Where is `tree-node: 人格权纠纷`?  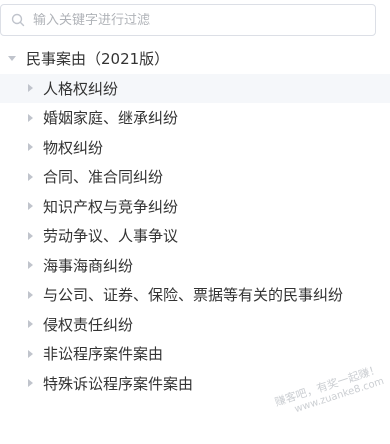
tree-node: 人格权纠纷 is located at coordinates (195, 88).